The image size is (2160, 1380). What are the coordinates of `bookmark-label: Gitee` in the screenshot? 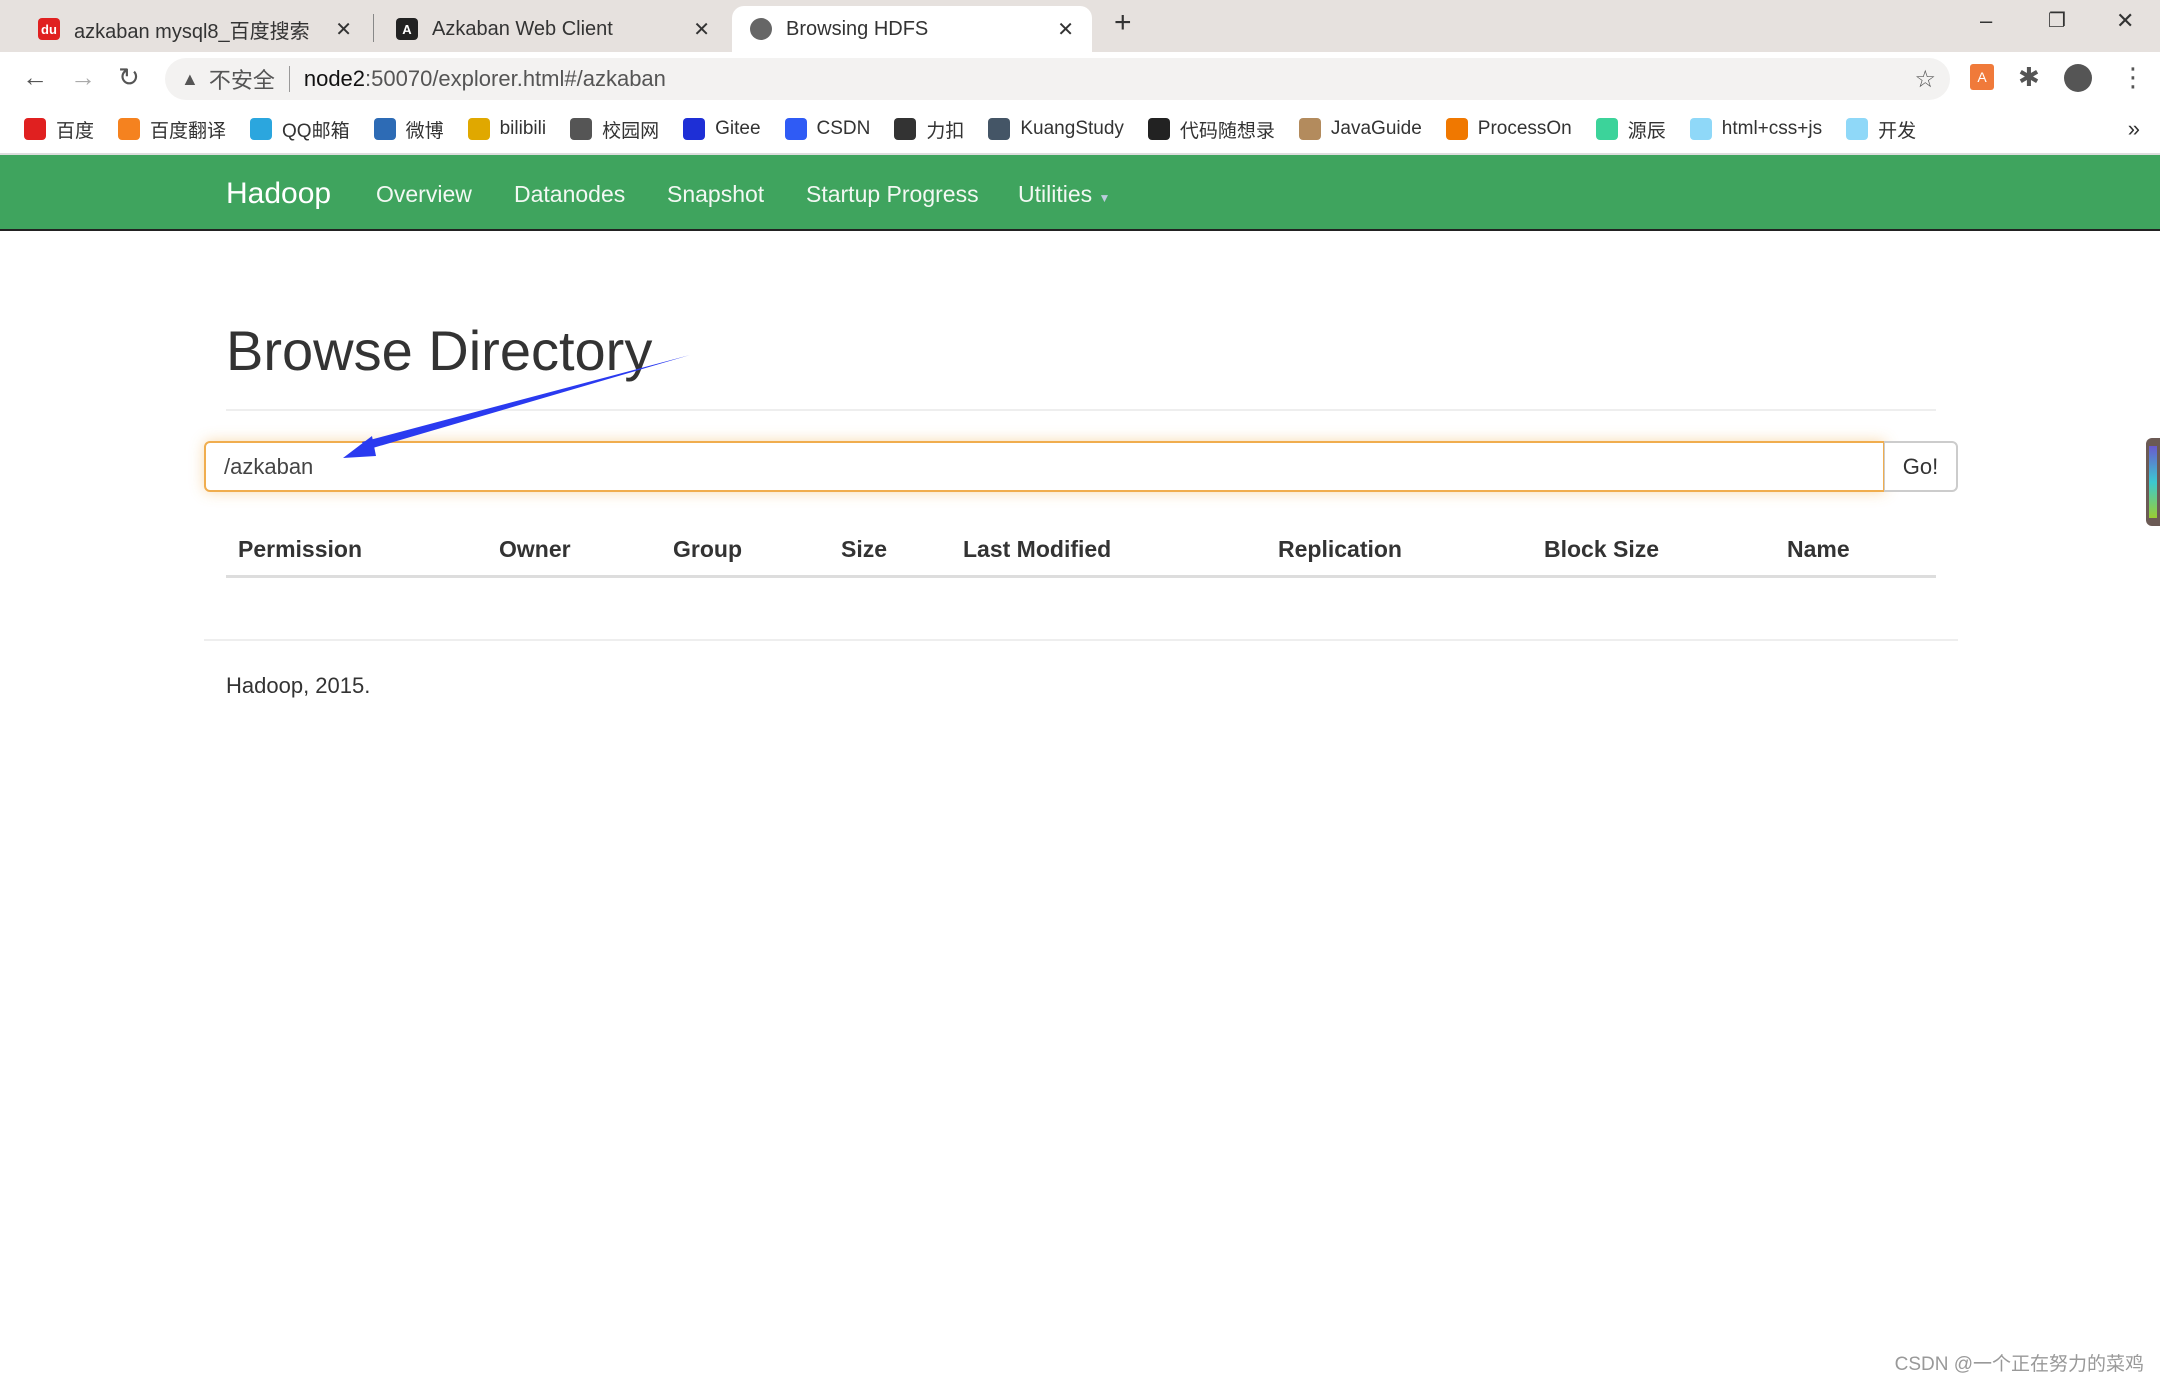 It's located at (738, 128).